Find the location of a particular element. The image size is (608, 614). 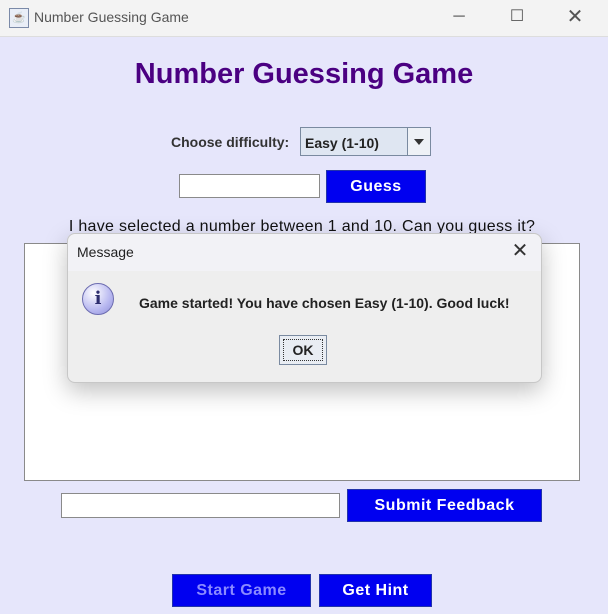

window-titlebar: ☕ Number Guessing Game ─ ☐ ✕ is located at coordinates (304, 18).